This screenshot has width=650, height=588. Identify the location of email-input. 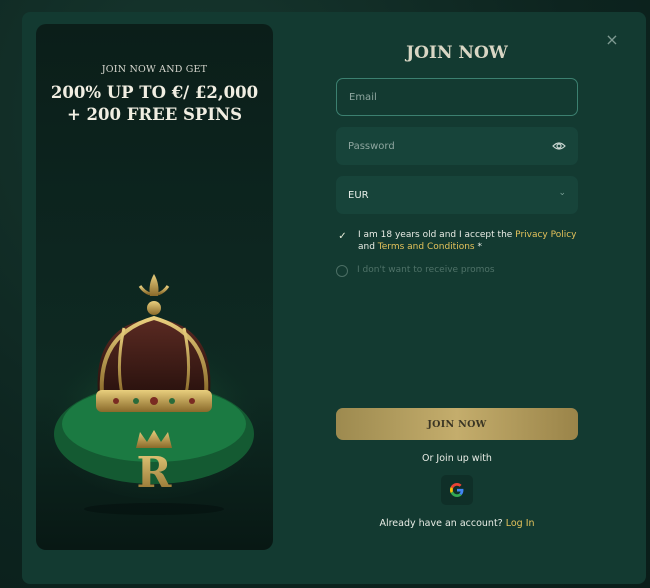
(457, 97).